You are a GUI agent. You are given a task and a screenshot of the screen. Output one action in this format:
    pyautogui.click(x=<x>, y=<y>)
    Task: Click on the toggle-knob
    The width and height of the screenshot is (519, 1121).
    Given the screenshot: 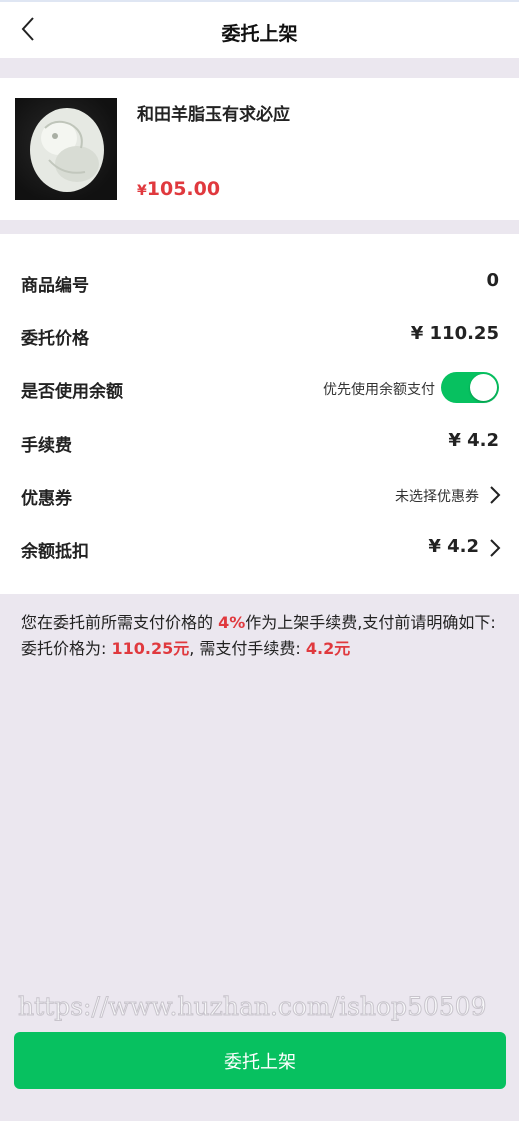 What is the action you would take?
    pyautogui.click(x=483, y=387)
    